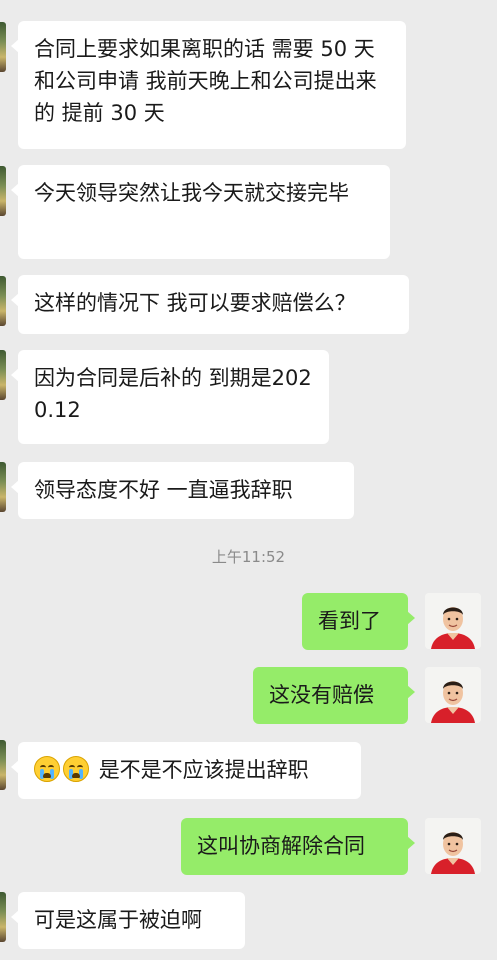 The image size is (497, 960). I want to click on incoming-message-bubble: 可是这属于被迫啊, so click(128, 920).